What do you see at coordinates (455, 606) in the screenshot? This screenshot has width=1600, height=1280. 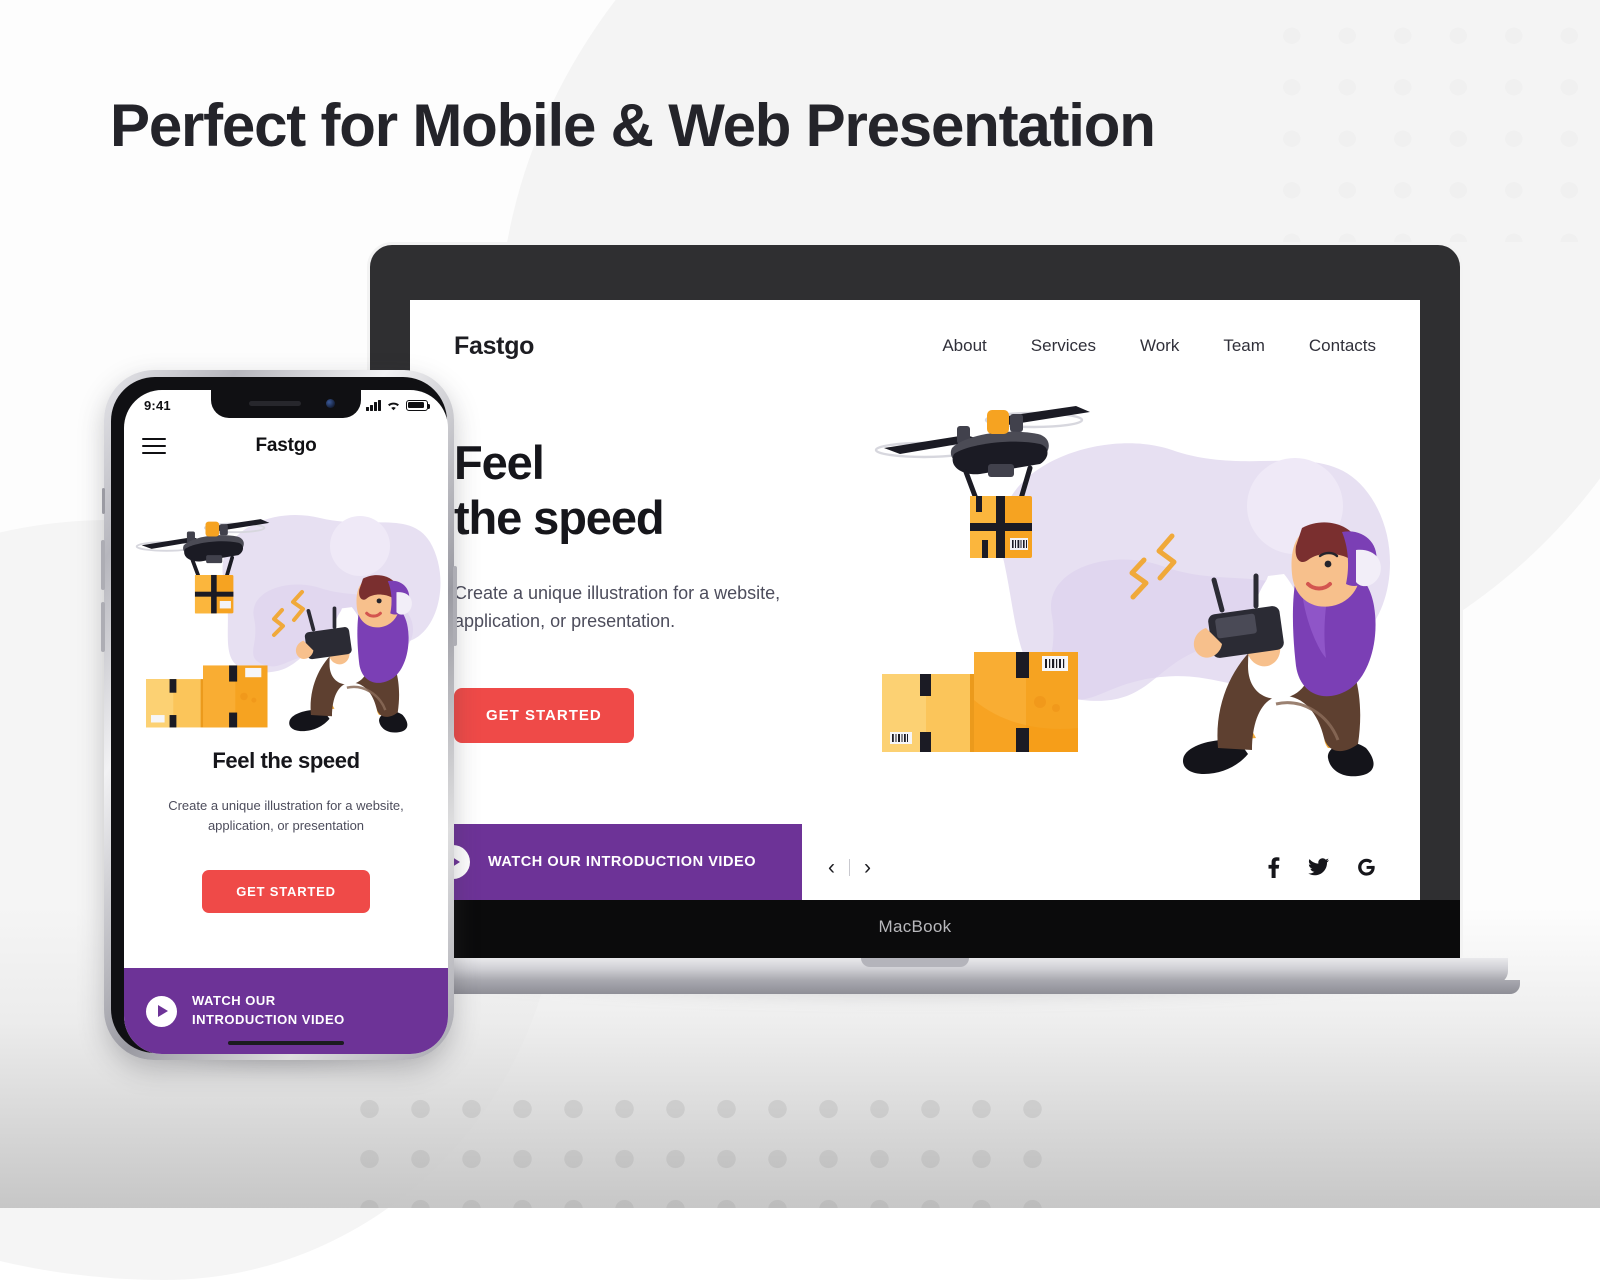 I see `power-button` at bounding box center [455, 606].